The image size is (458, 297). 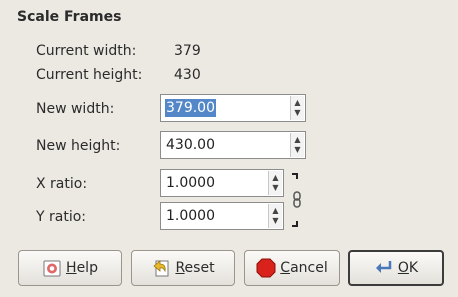 I want to click on y-ratio-stepper: ▲ ▼, so click(x=275, y=216).